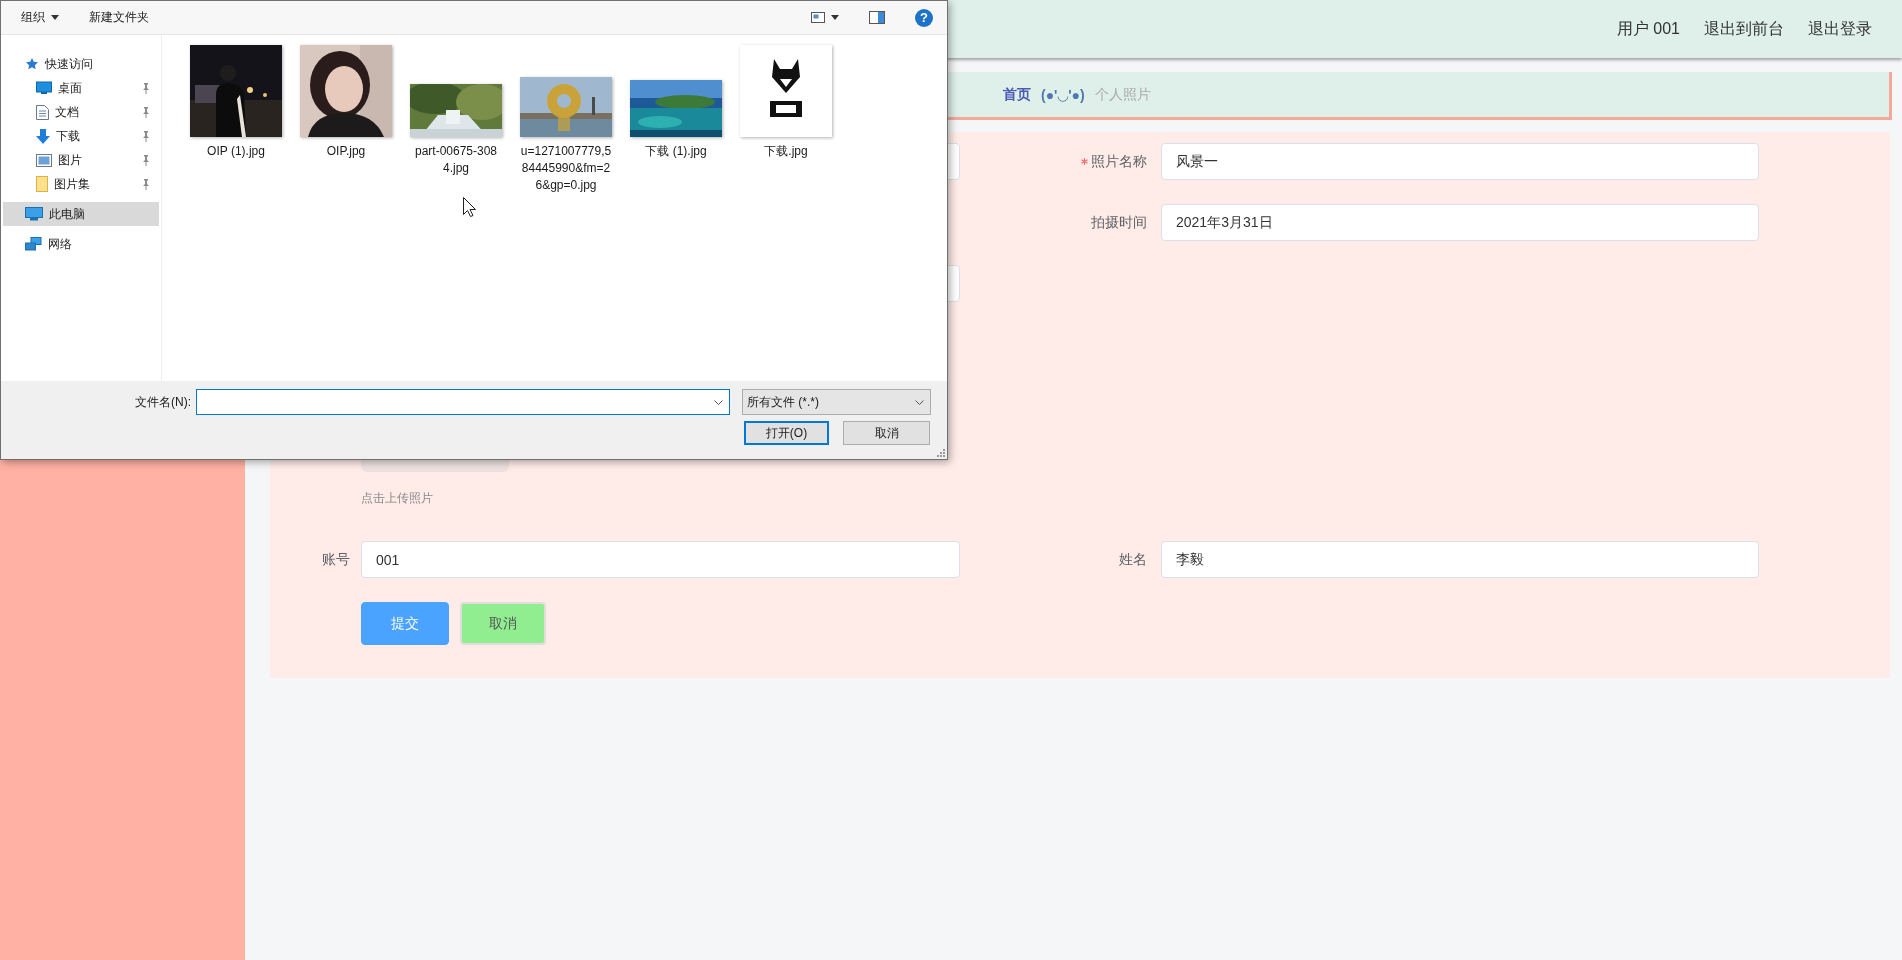 Image resolution: width=1902 pixels, height=960 pixels. Describe the element at coordinates (42, 184) in the screenshot. I see `folder-icon` at that location.